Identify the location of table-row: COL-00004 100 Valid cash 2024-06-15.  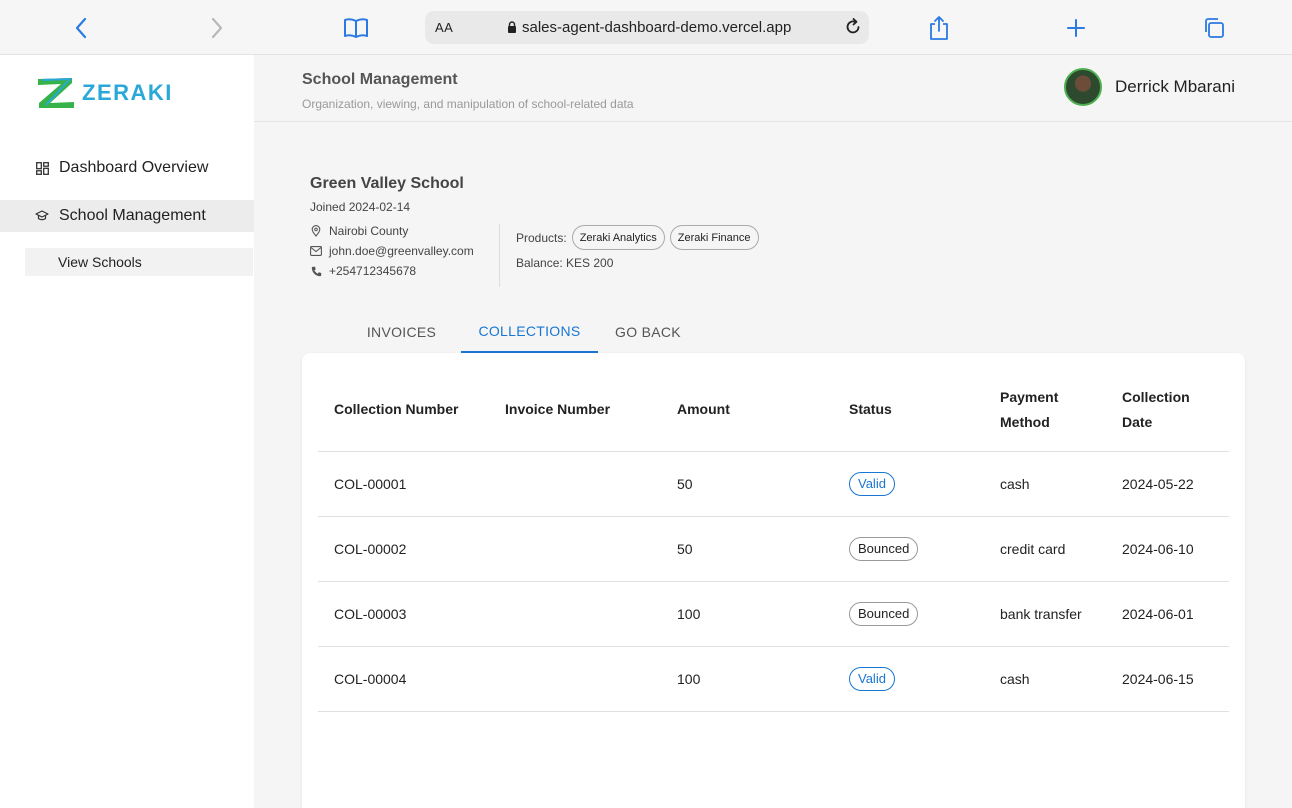
(773, 679).